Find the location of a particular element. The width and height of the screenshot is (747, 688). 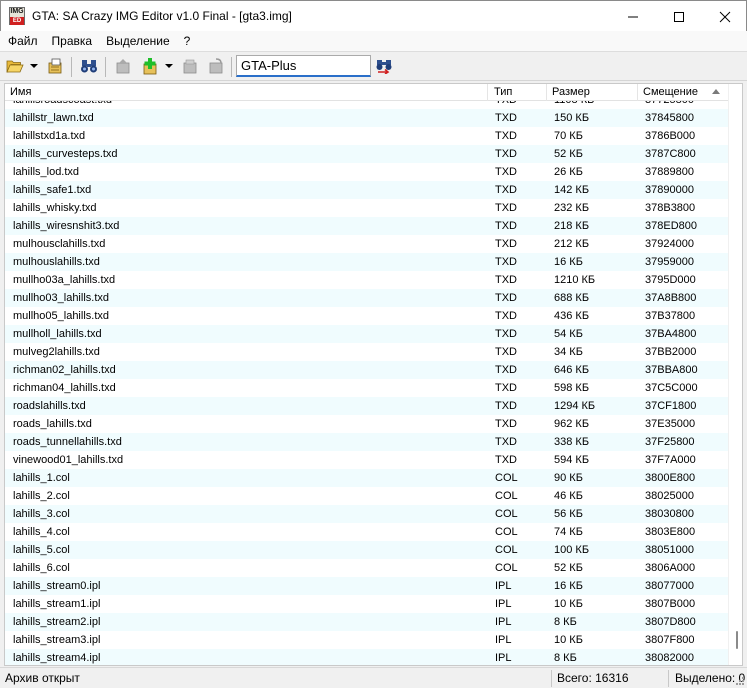

add-file-button is located at coordinates (150, 66).